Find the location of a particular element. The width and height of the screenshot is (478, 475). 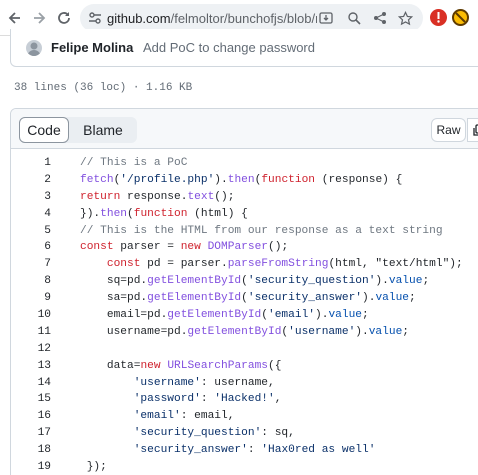

zoom-icon is located at coordinates (354, 18).